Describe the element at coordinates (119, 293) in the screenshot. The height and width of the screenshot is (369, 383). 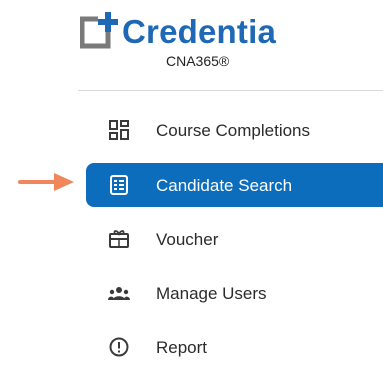
I see `users-group-icon` at that location.